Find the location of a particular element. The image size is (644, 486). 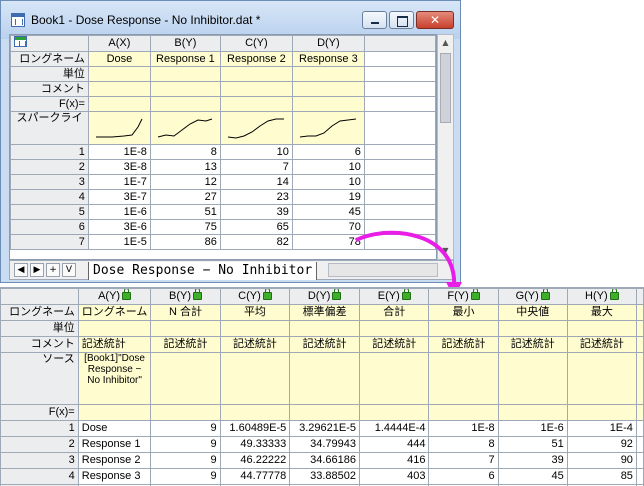

data-cell: 10 is located at coordinates (328, 182).